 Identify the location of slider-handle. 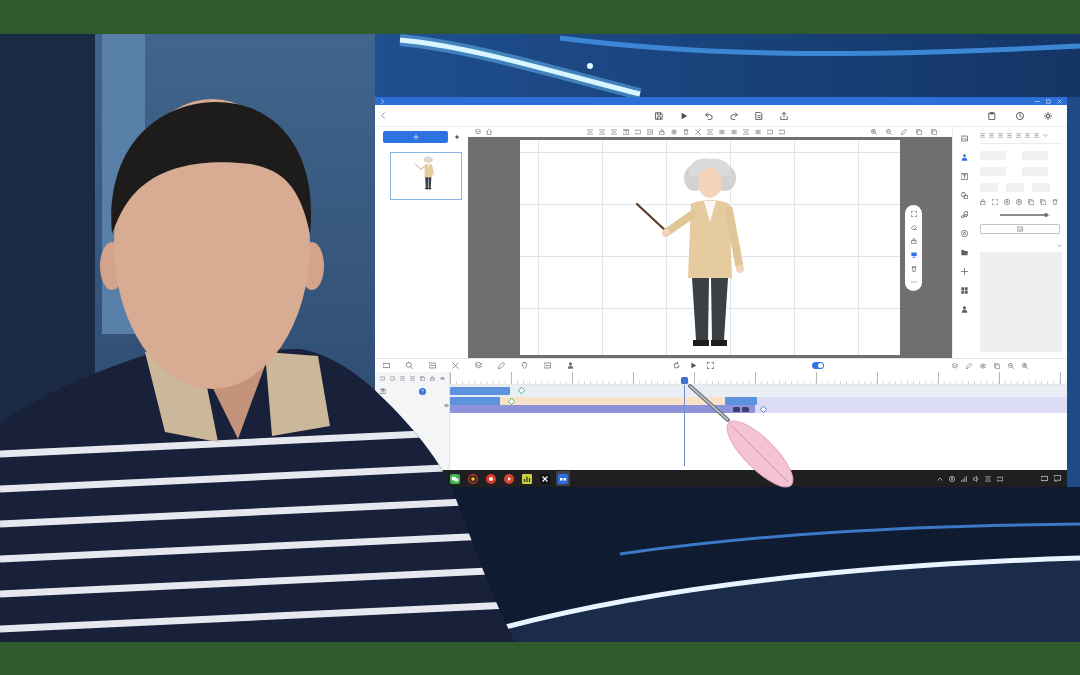
(1046, 215).